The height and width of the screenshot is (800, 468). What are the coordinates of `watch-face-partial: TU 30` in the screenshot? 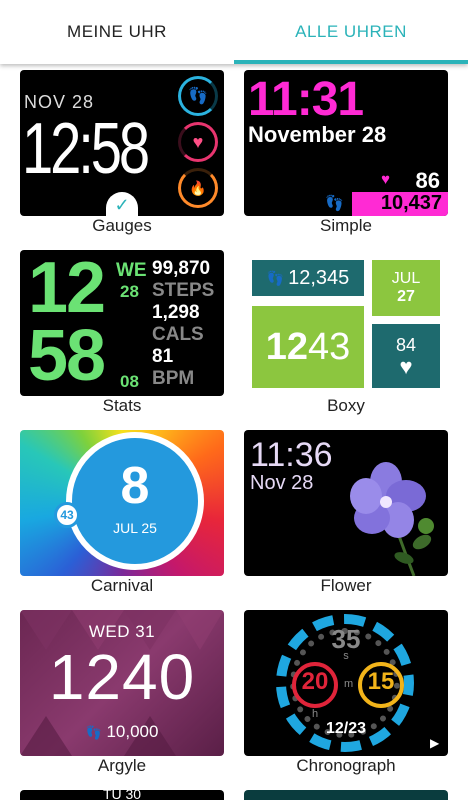 It's located at (122, 795).